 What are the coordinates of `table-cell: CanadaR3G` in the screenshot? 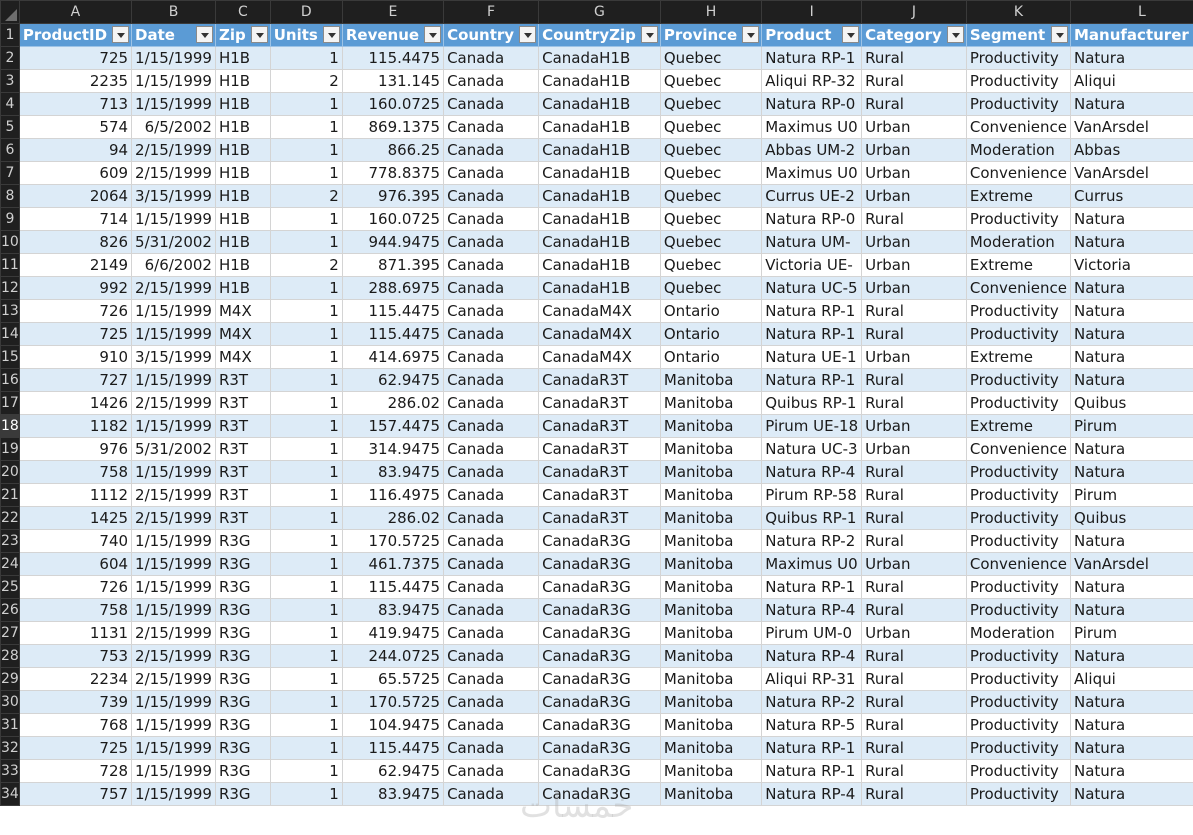 It's located at (599, 679).